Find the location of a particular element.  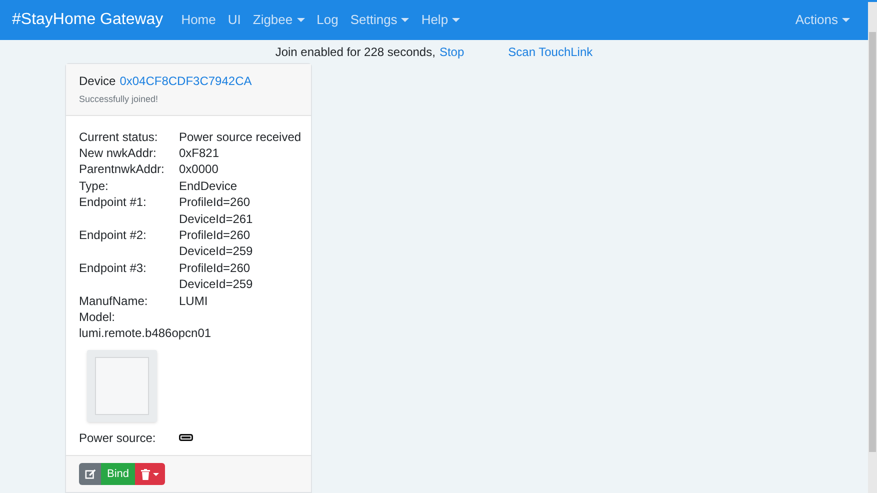

trash-icon is located at coordinates (145, 474).